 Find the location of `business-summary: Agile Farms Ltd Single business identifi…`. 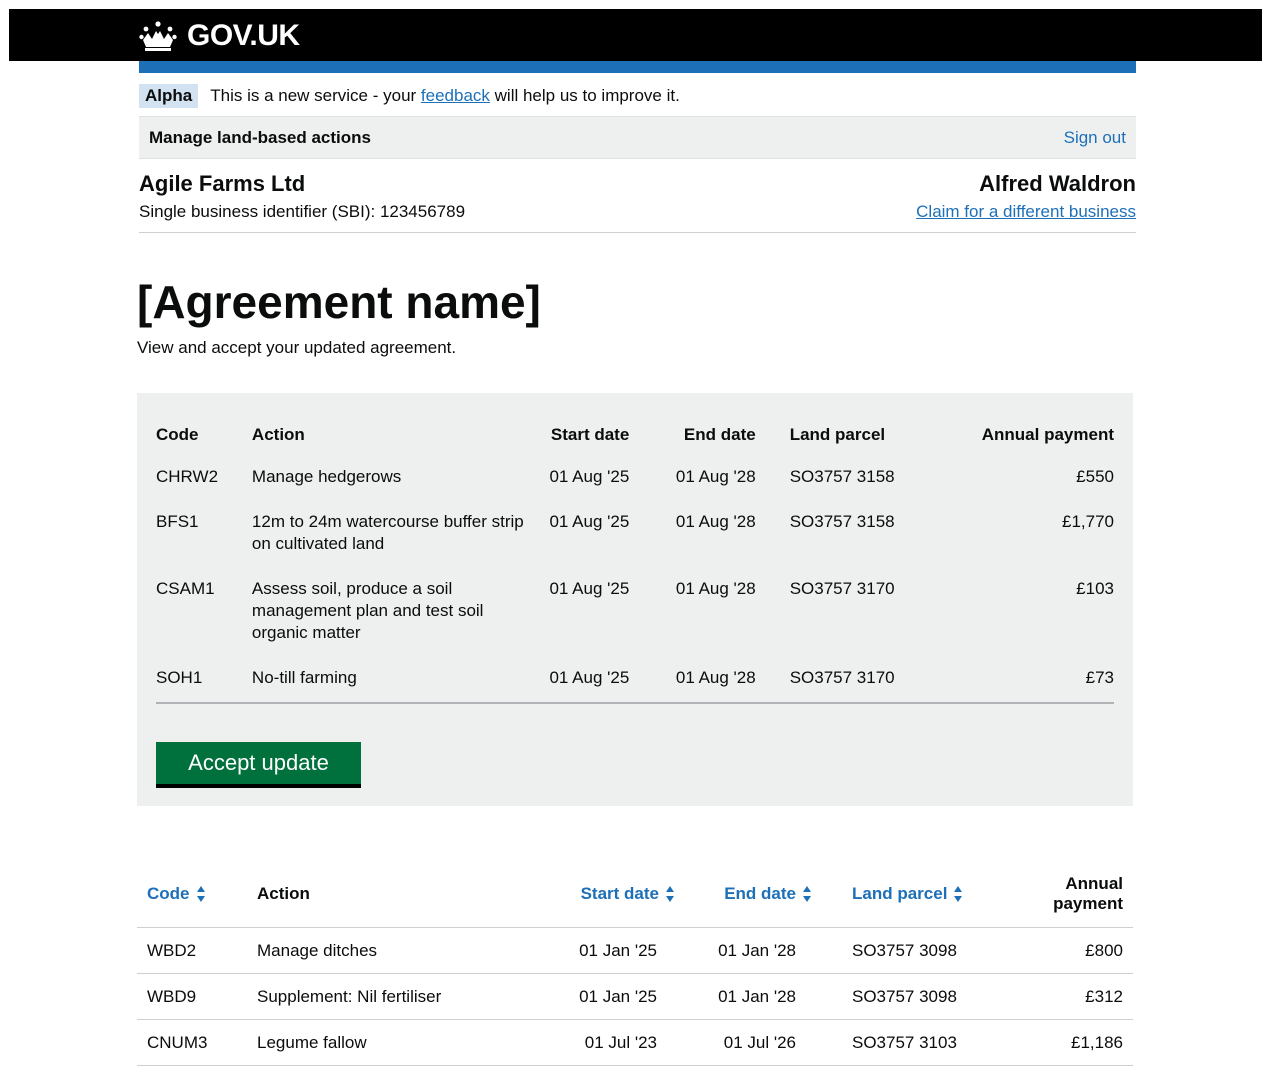

business-summary: Agile Farms Ltd Single business identifi… is located at coordinates (637, 202).